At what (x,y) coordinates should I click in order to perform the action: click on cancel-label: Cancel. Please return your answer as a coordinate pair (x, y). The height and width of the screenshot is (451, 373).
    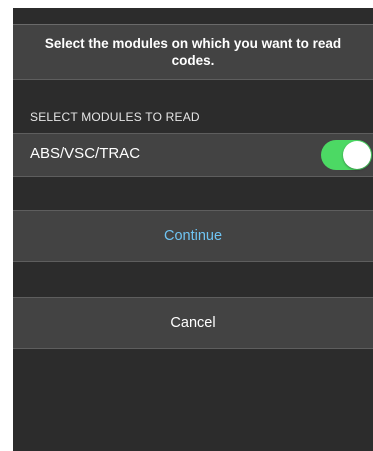
    Looking at the image, I should click on (193, 323).